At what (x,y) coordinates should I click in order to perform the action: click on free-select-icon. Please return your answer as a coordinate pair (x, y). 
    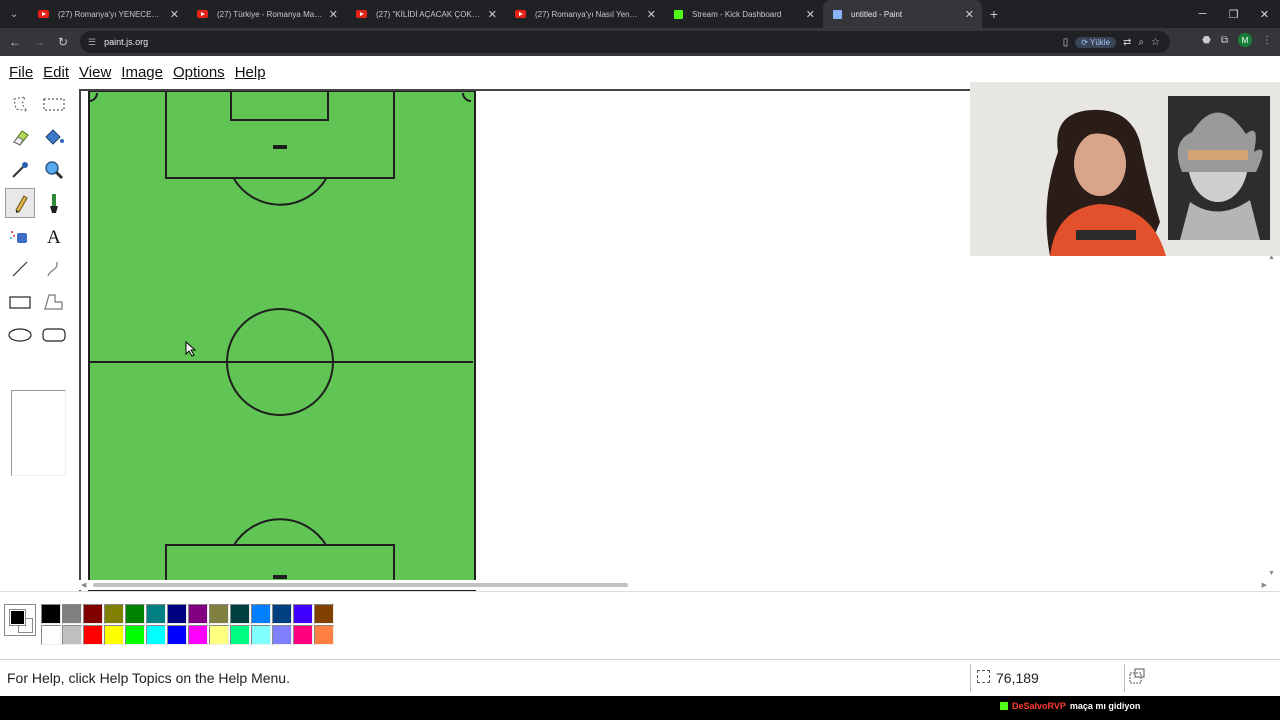
    Looking at the image, I should click on (21, 104).